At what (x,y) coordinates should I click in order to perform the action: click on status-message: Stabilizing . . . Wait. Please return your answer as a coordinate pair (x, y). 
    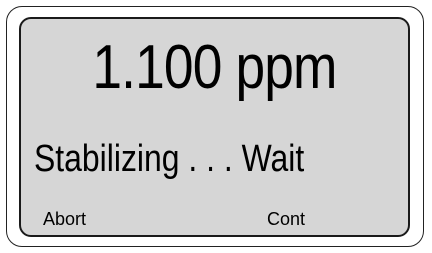
    Looking at the image, I should click on (169, 159).